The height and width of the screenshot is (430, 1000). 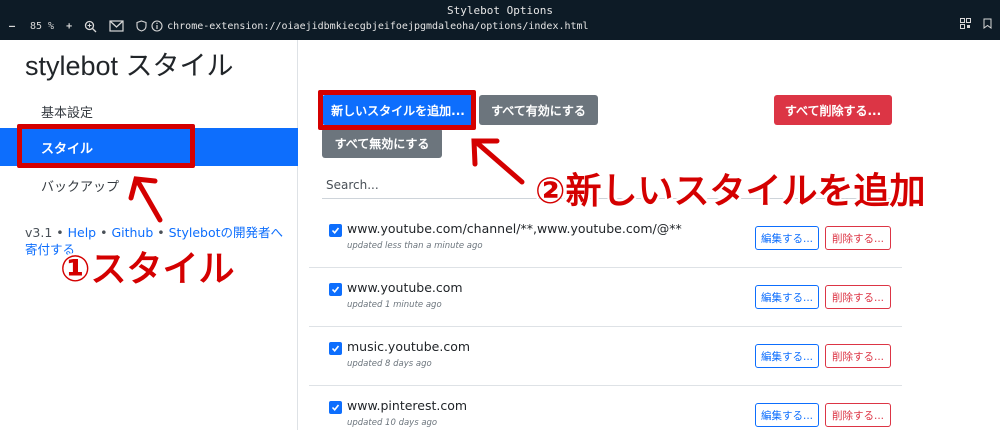 I want to click on style-updated: updated 1 minute ago, so click(x=394, y=305).